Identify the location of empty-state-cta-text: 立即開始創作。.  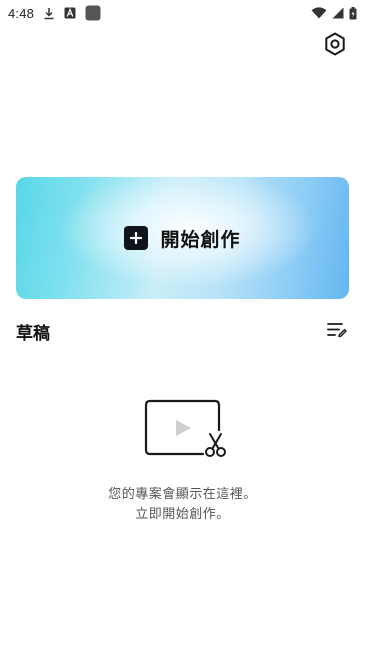
(182, 514).